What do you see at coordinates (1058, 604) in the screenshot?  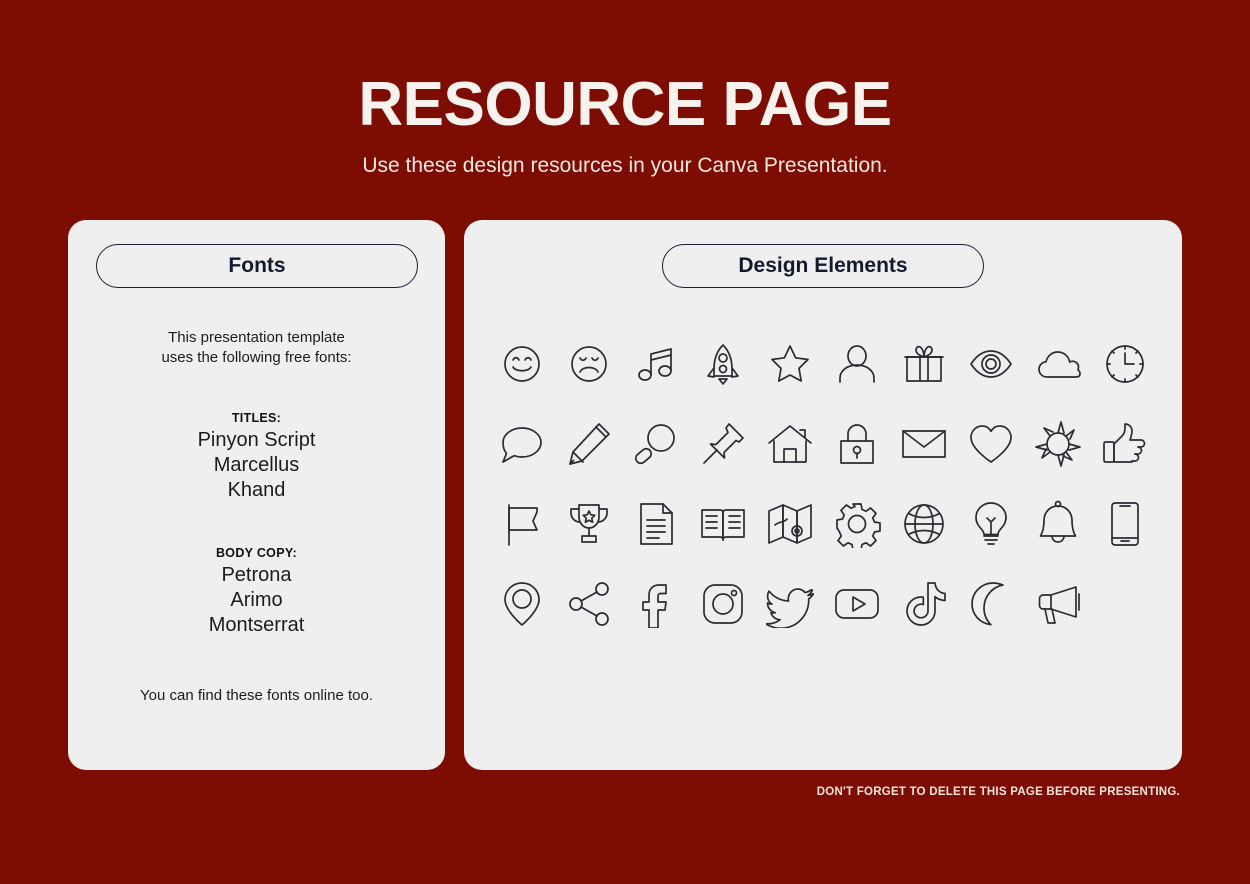 I see `megaphone-icon` at bounding box center [1058, 604].